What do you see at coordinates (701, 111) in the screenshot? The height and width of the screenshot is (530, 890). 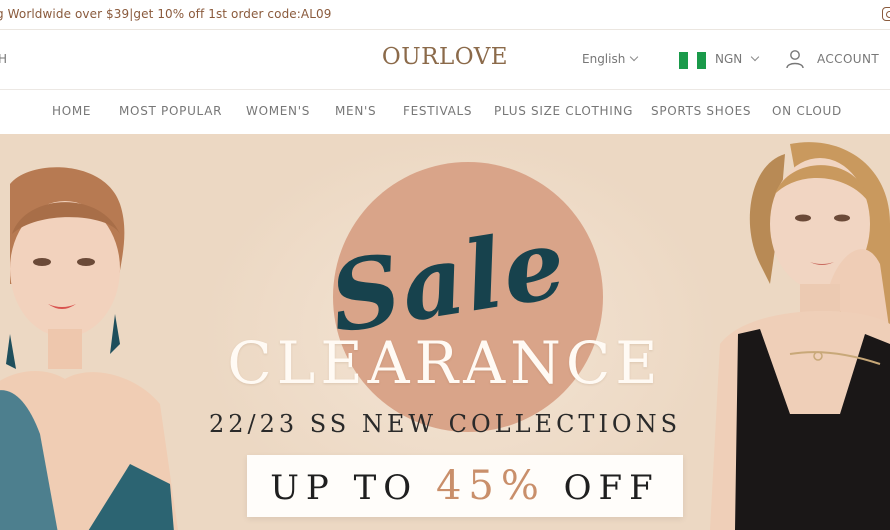 I see `nav-item-sports-shoes: SPORTS SHOES` at bounding box center [701, 111].